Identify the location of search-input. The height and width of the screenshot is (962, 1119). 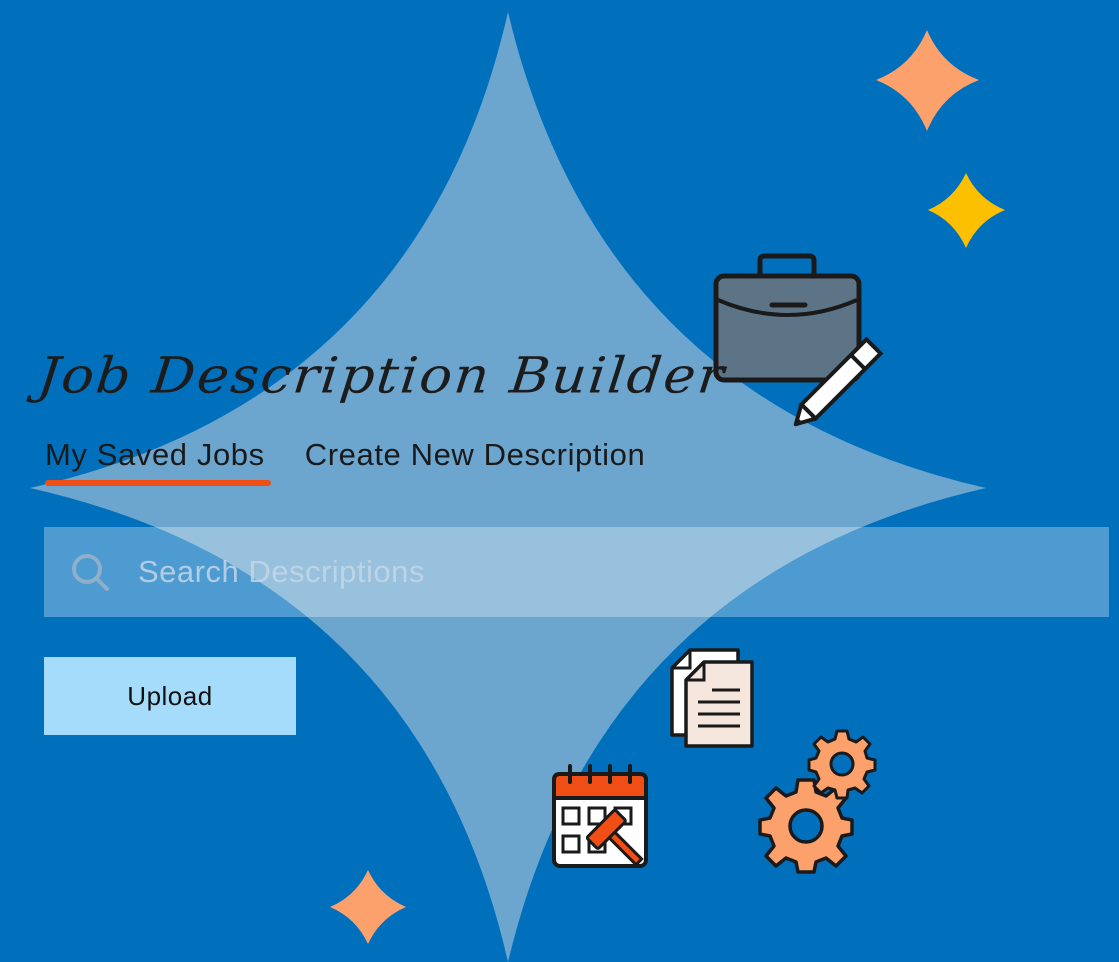
(622, 572).